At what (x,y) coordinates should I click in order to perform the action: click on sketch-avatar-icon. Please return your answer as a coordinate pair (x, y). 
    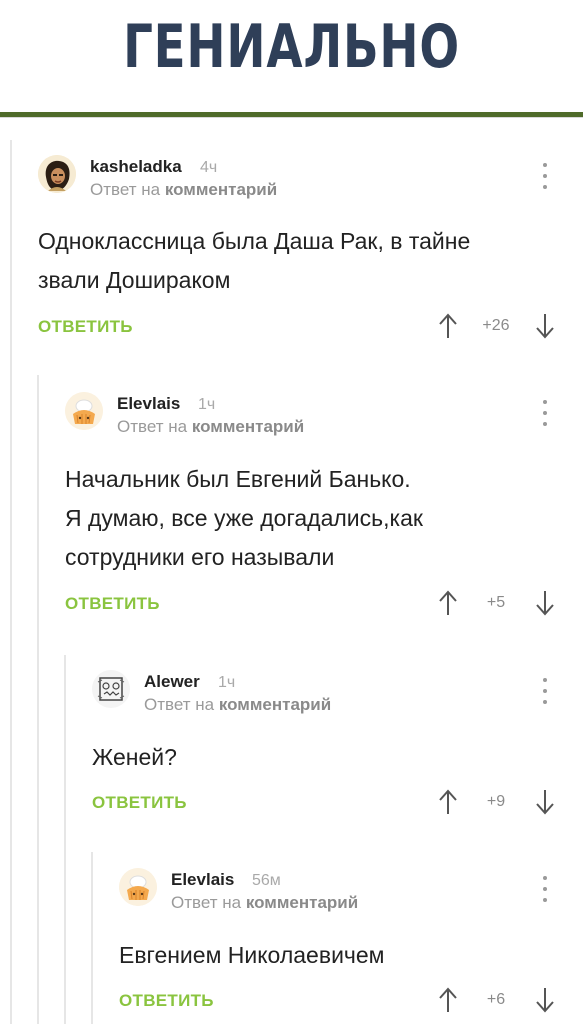
    Looking at the image, I should click on (111, 689).